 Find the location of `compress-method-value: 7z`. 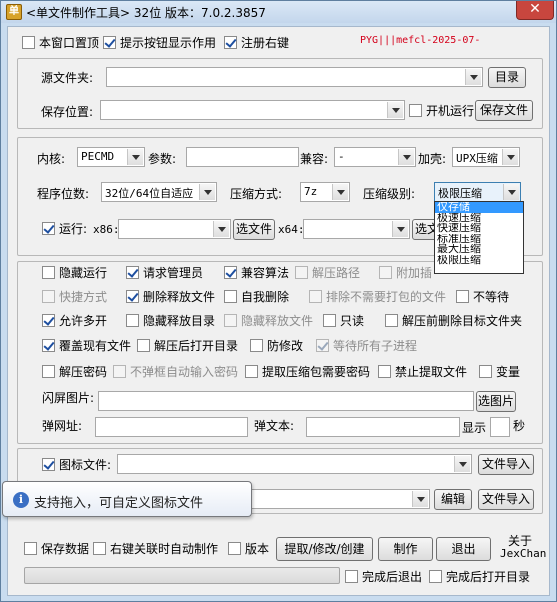

compress-method-value: 7z is located at coordinates (311, 191).